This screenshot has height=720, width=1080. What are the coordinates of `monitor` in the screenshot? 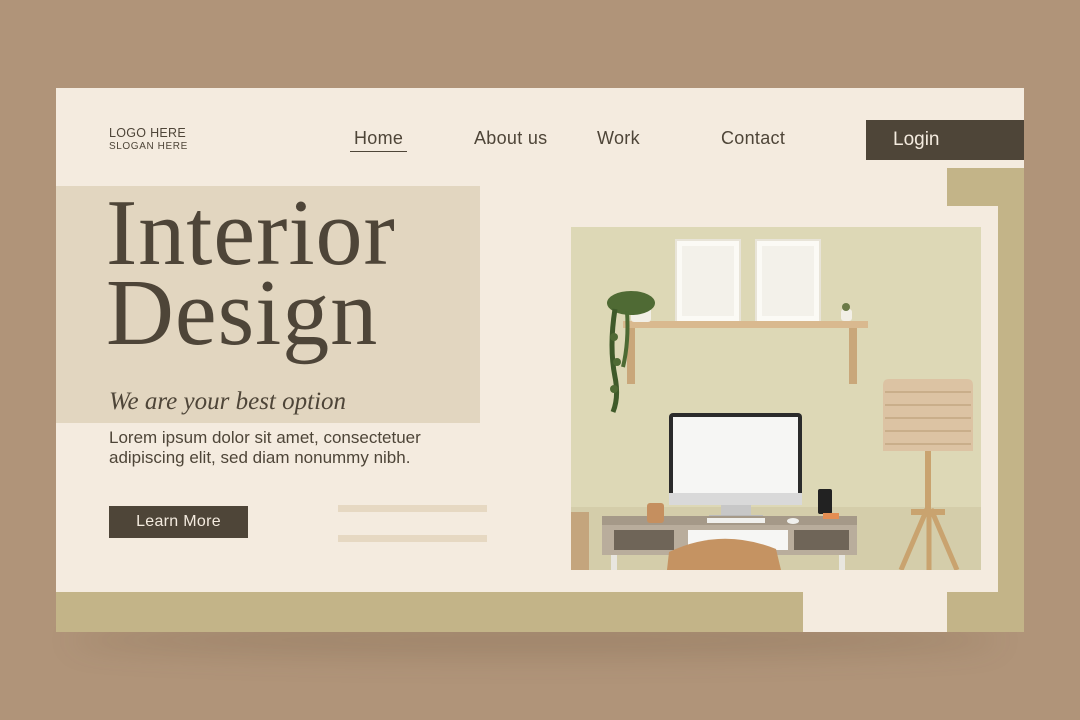 It's located at (735, 466).